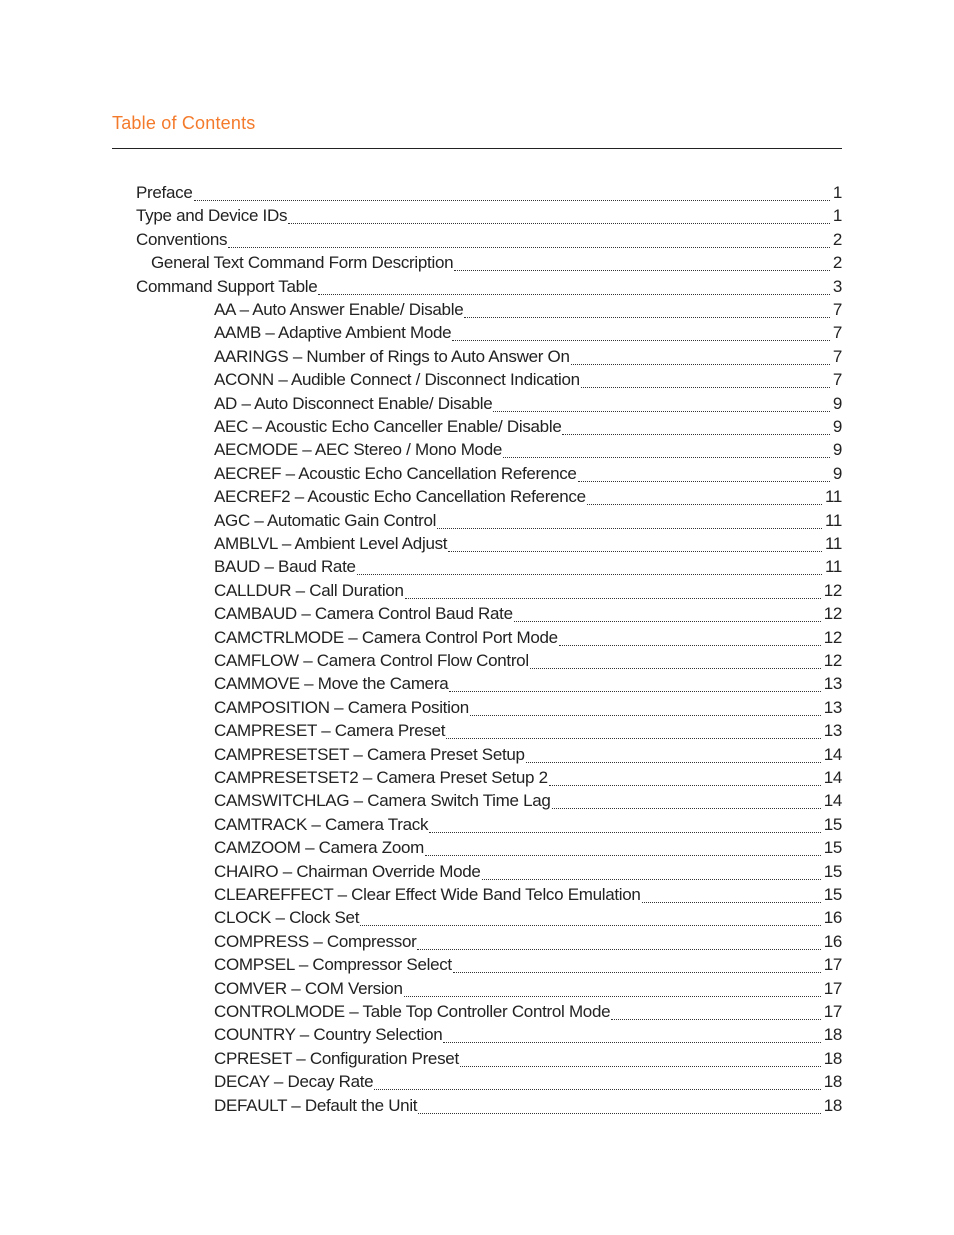 The image size is (954, 1235). What do you see at coordinates (382, 801) in the screenshot?
I see `toc-entry-label: CAMSWITCHLAG – Camera Switch Time Lag` at bounding box center [382, 801].